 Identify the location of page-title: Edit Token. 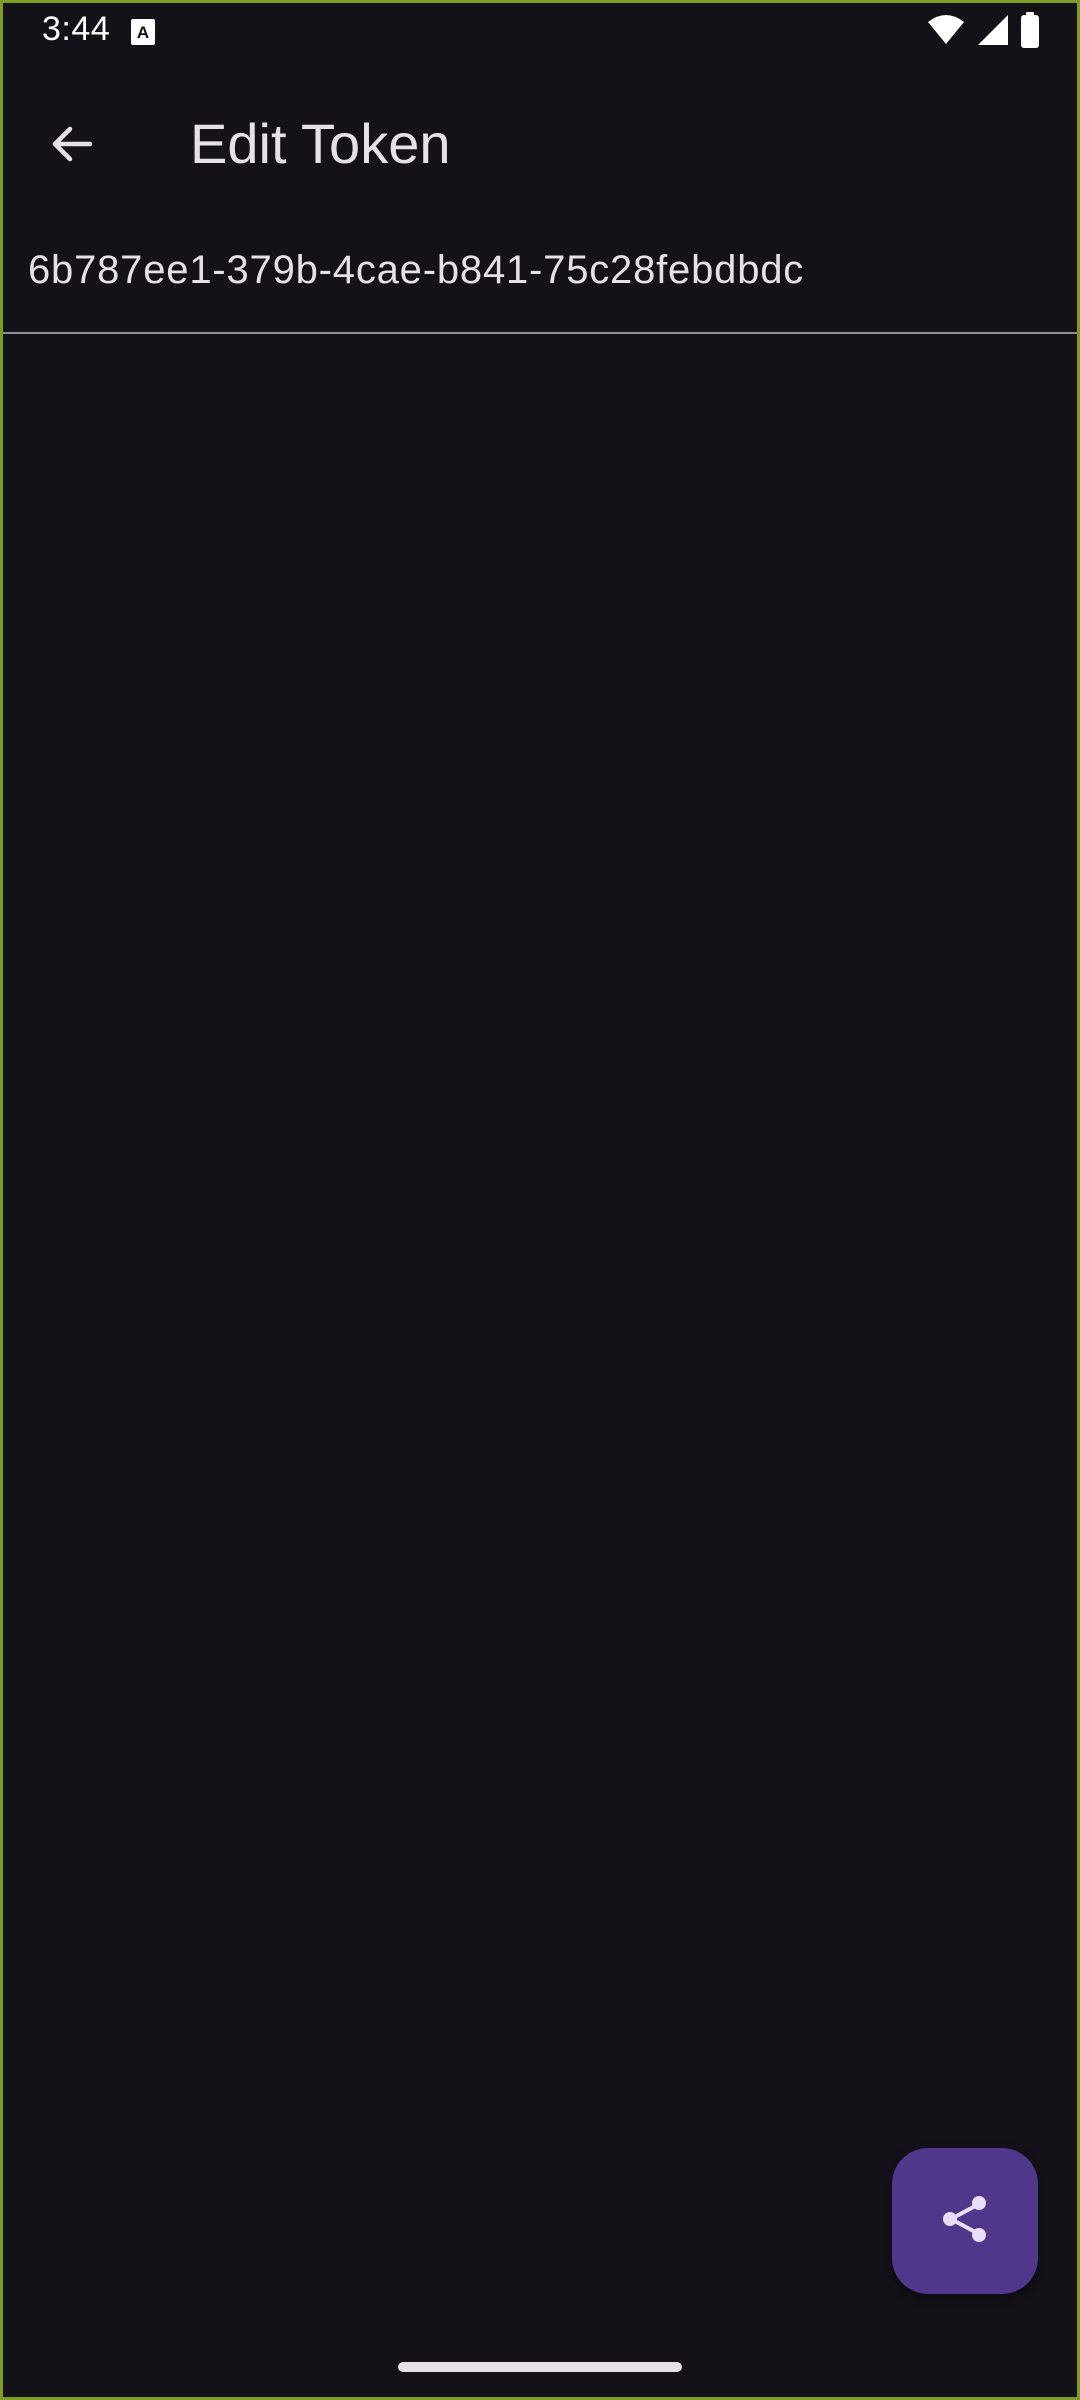
(320, 143).